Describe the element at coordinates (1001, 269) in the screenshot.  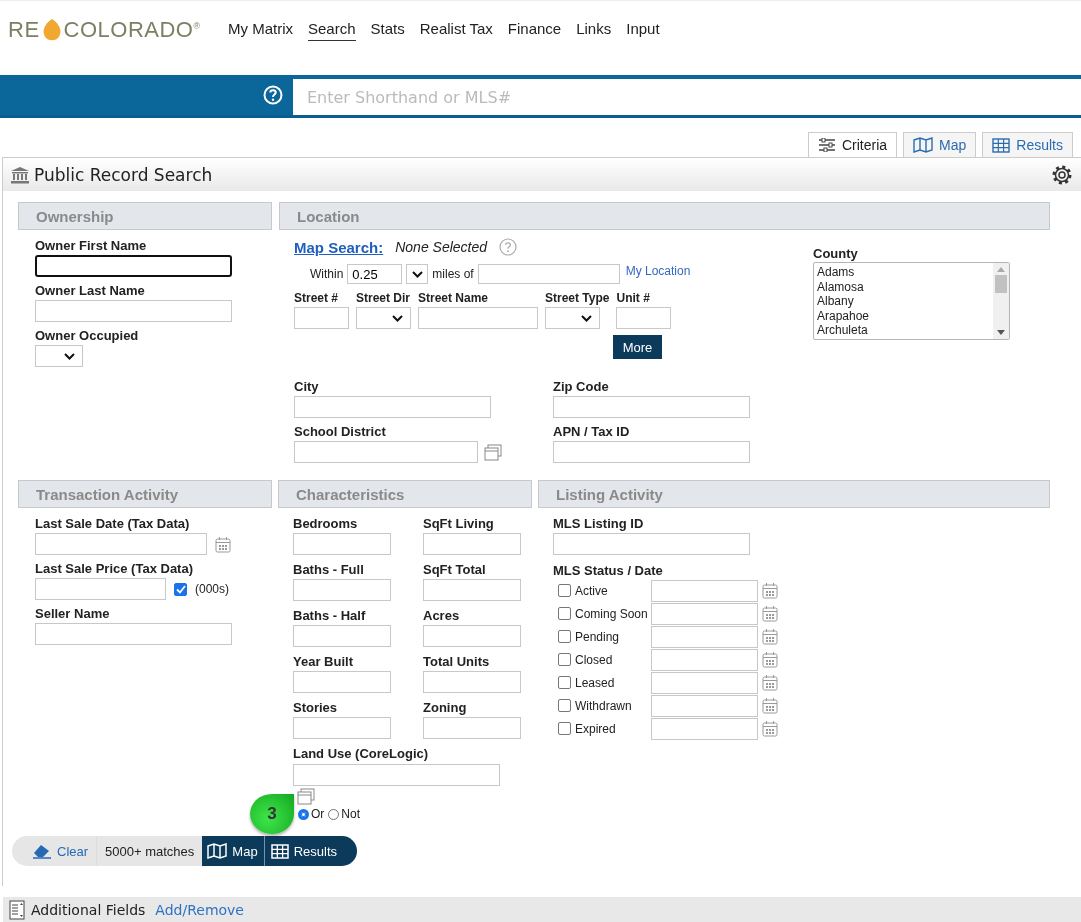
I see `scroll-up-icon` at that location.